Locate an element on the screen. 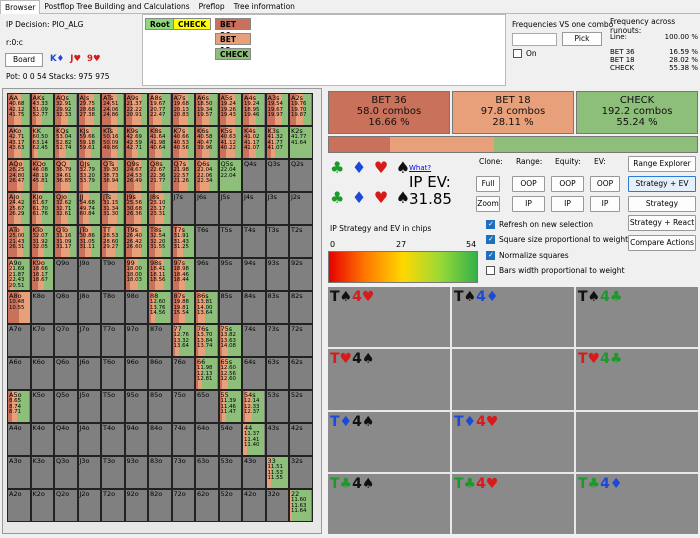 The height and width of the screenshot is (538, 700). matrix-cell: 96s is located at coordinates (207, 274).